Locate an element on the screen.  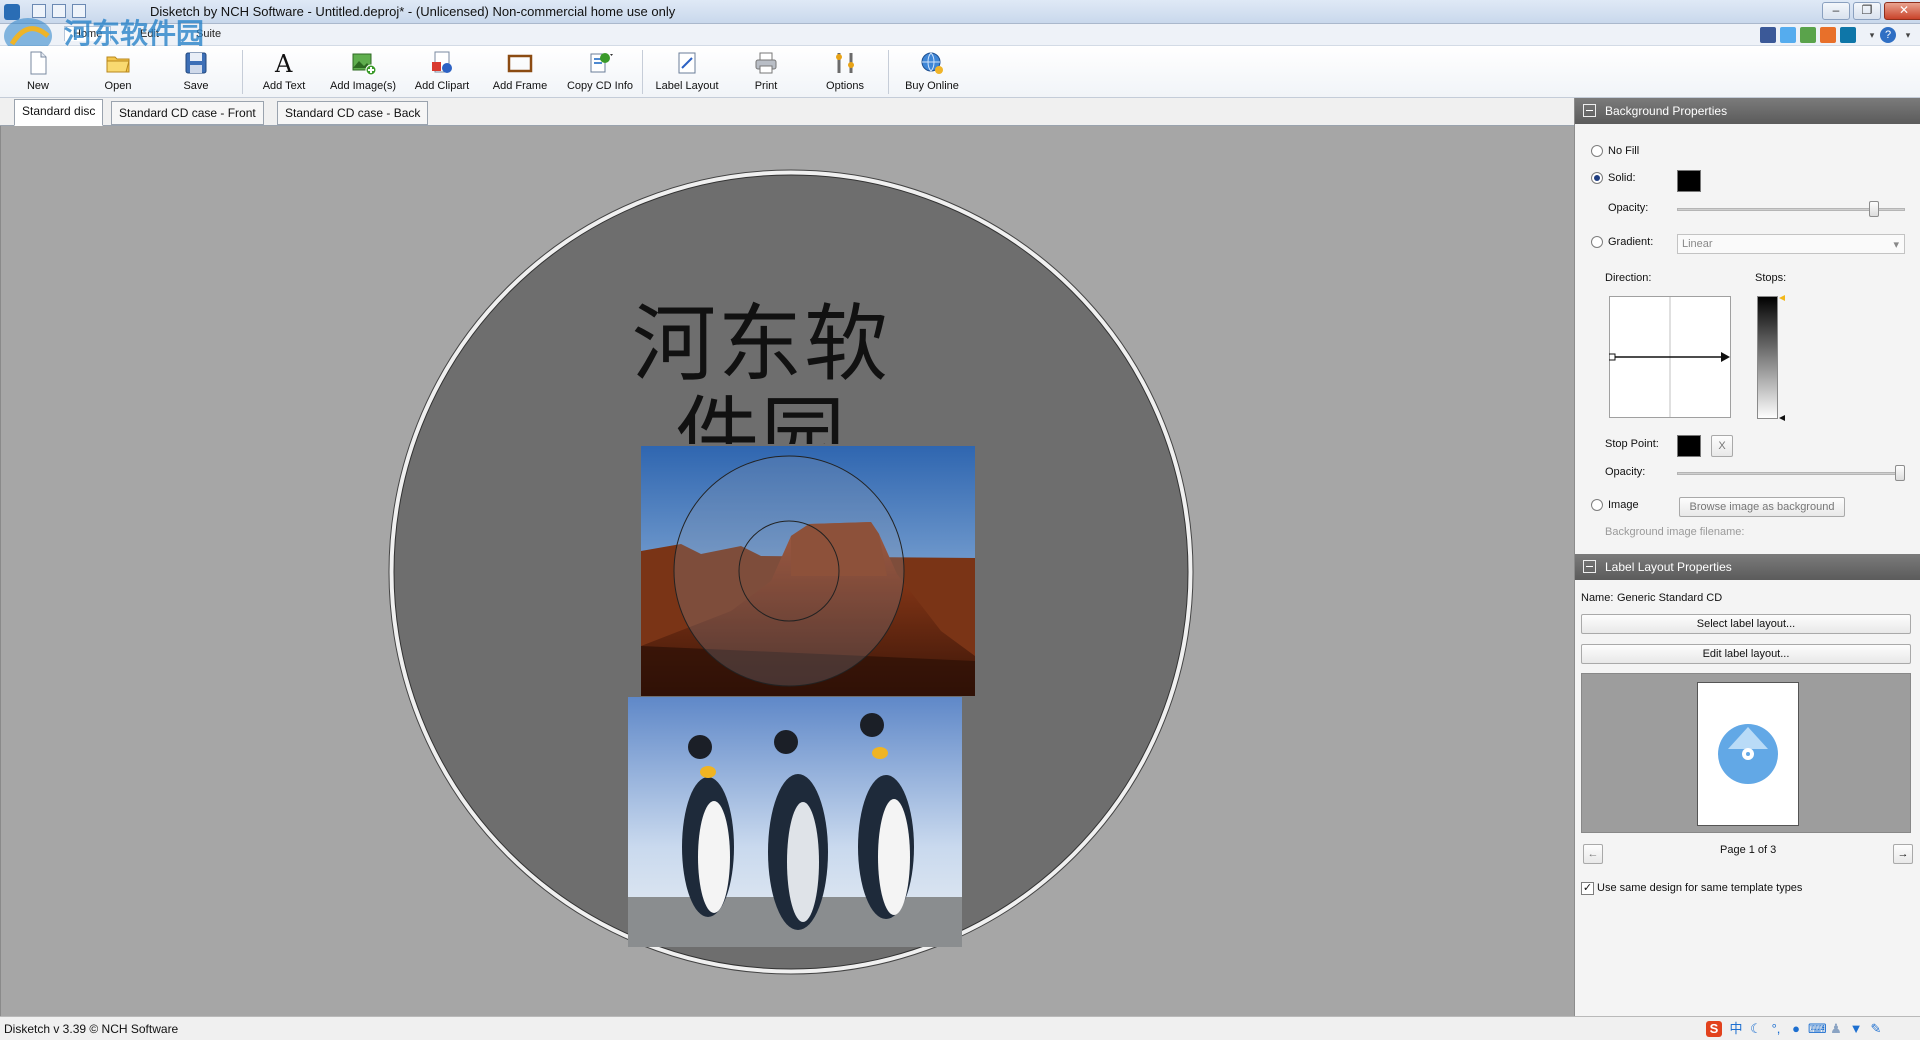
gradient-direction-editor is located at coordinates (1671, 357).